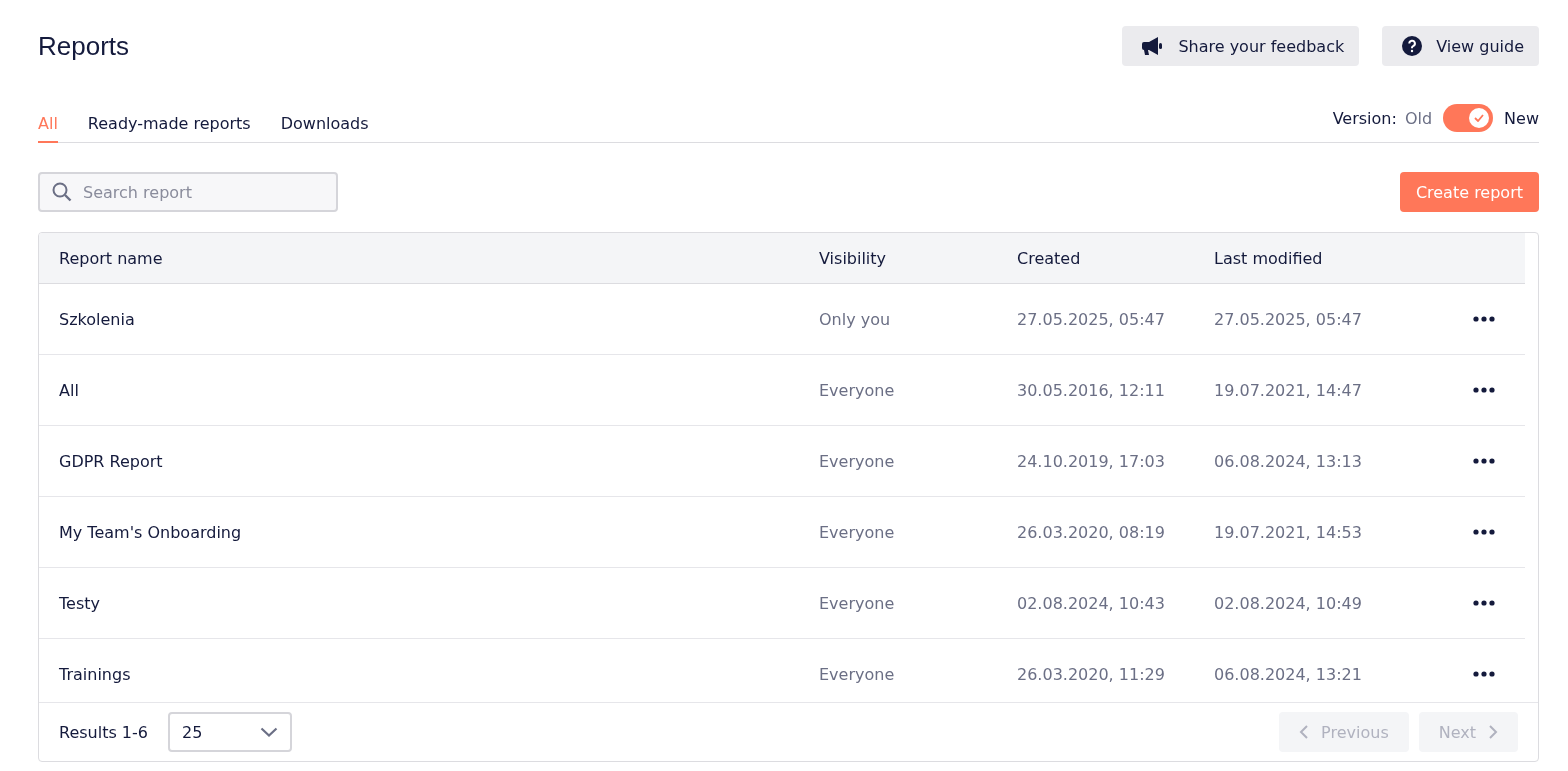 The image size is (1568, 771). Describe the element at coordinates (1153, 46) in the screenshot. I see `megaphone-icon` at that location.